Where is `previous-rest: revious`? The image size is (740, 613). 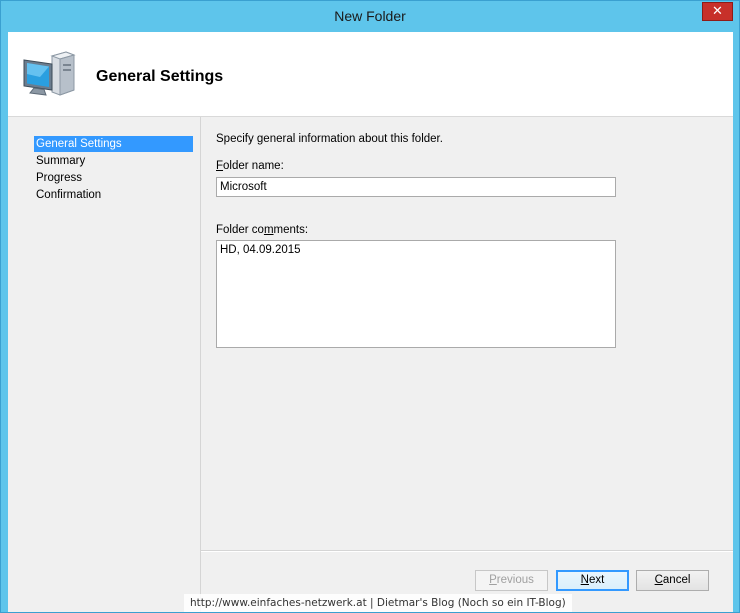
previous-rest: revious is located at coordinates (515, 580).